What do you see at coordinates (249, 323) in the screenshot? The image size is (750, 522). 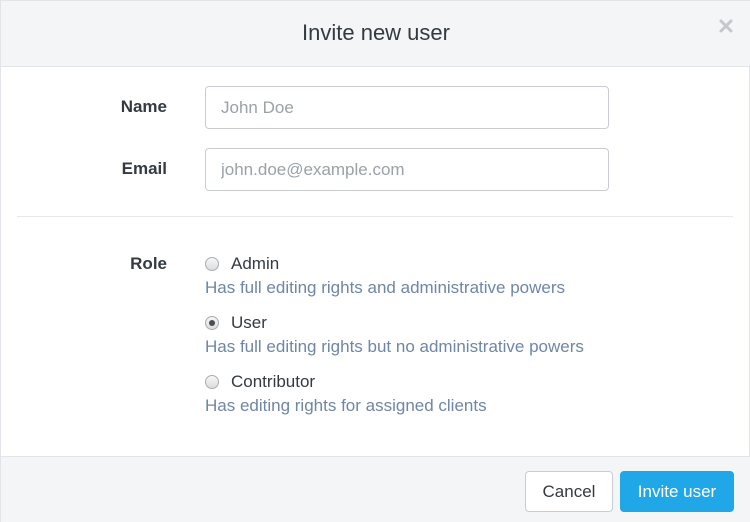 I see `user-radio-label: User` at bounding box center [249, 323].